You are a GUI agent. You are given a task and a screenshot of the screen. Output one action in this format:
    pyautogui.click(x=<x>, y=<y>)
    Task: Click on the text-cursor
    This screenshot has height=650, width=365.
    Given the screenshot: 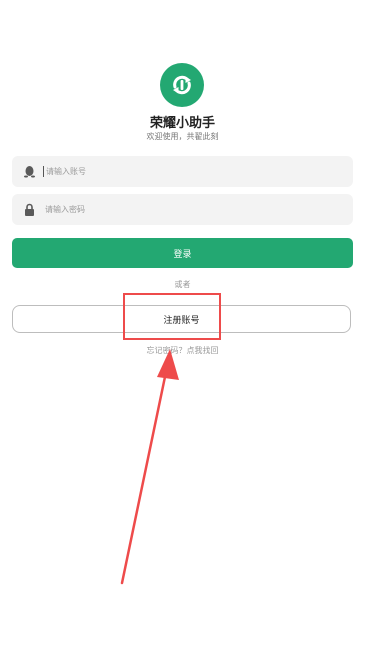 What is the action you would take?
    pyautogui.click(x=43, y=171)
    